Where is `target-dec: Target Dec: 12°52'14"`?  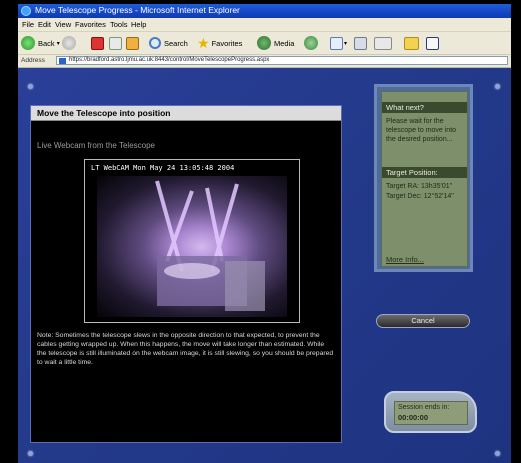 target-dec: Target Dec: 12°52'14" is located at coordinates (420, 196).